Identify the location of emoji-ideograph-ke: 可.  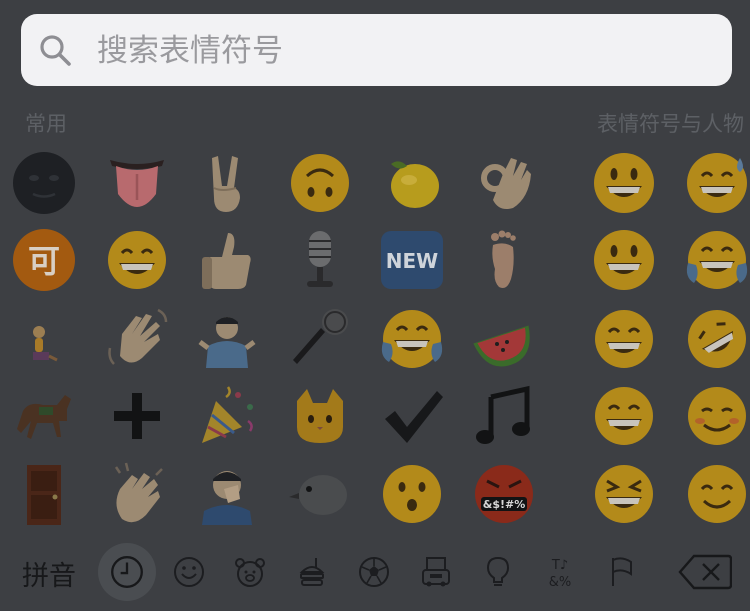
(44, 260).